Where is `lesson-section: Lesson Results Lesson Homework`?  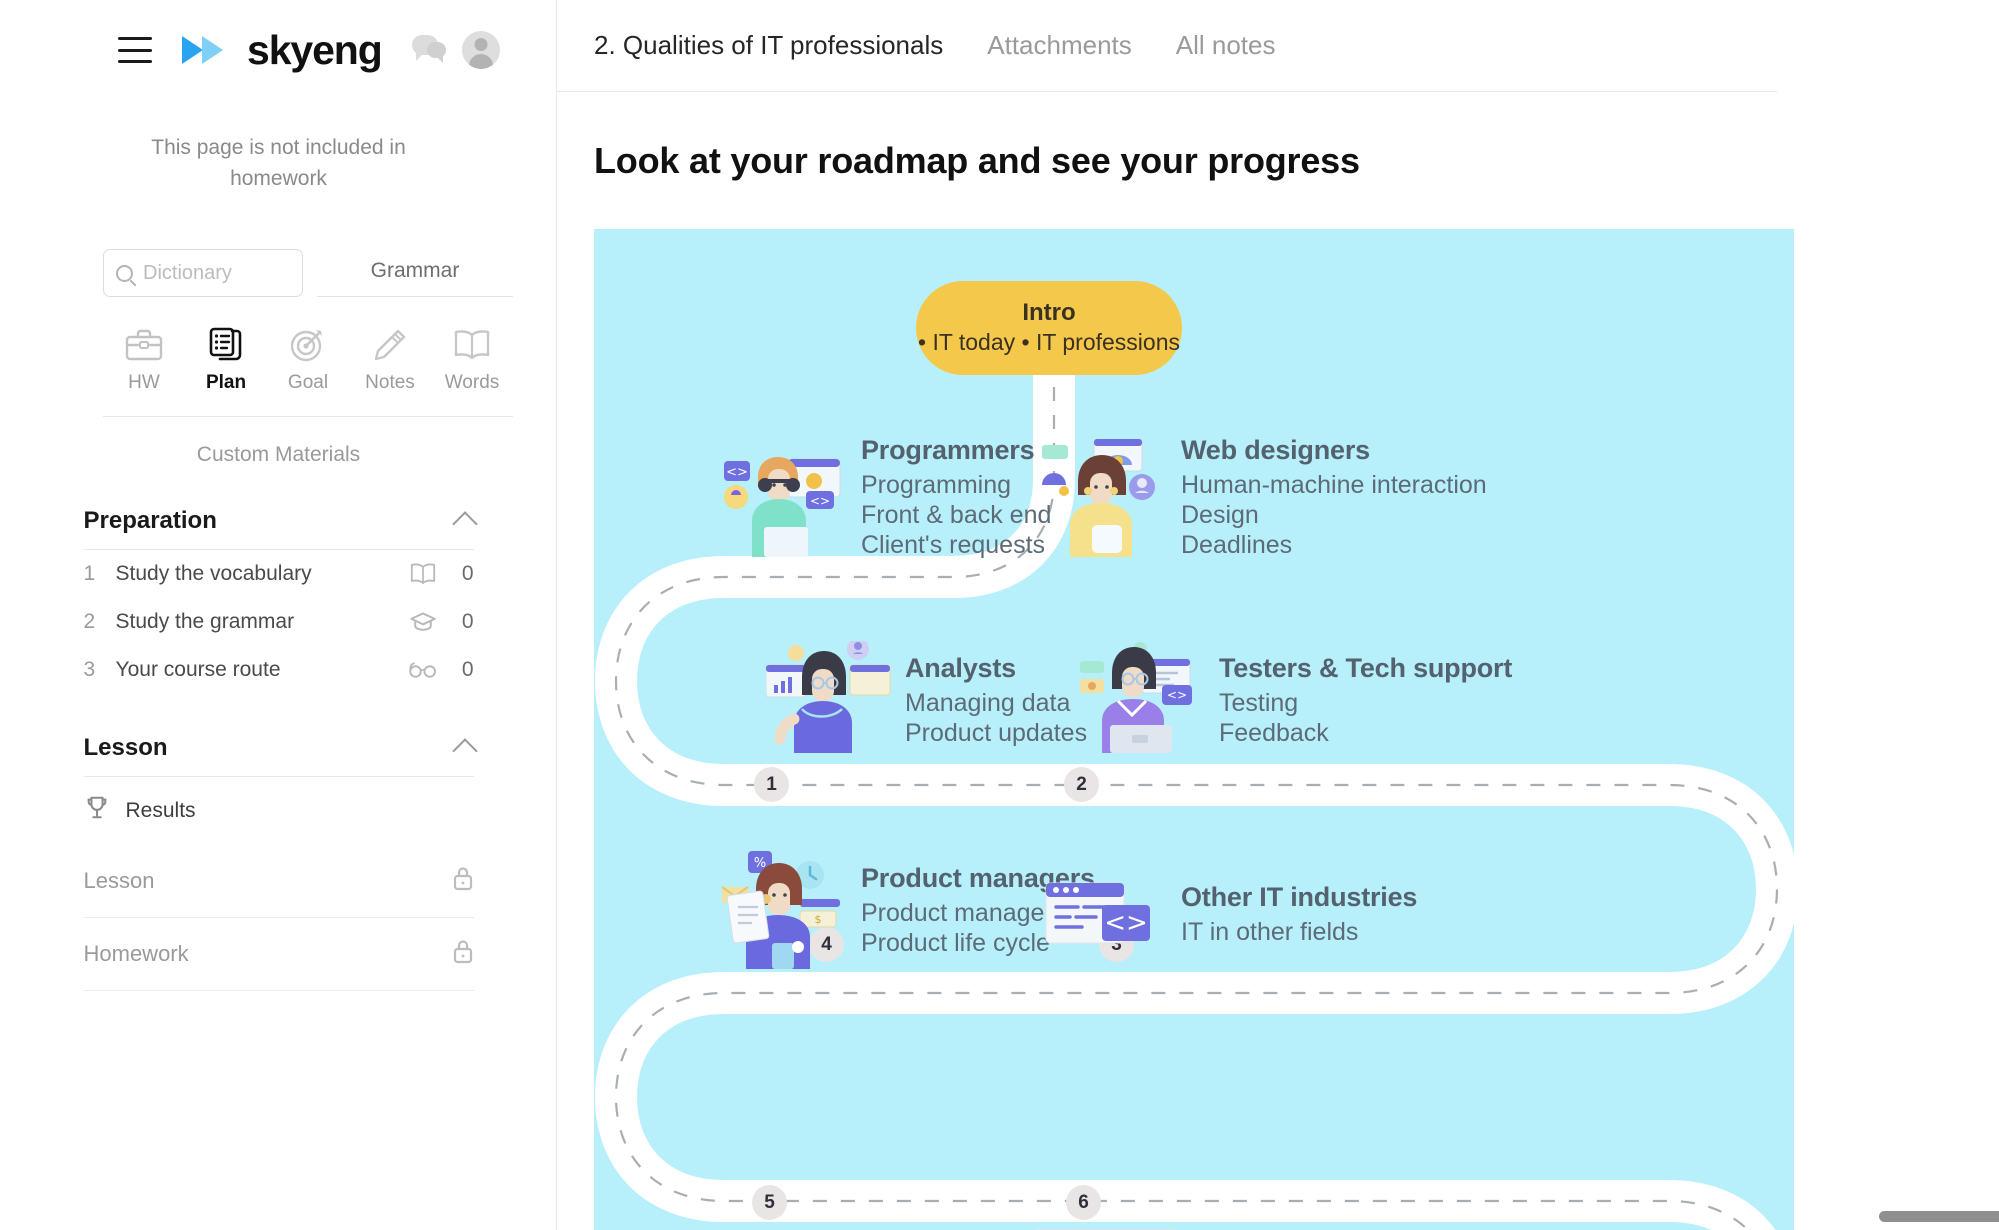 lesson-section: Lesson Results Lesson Homework is located at coordinates (280, 862).